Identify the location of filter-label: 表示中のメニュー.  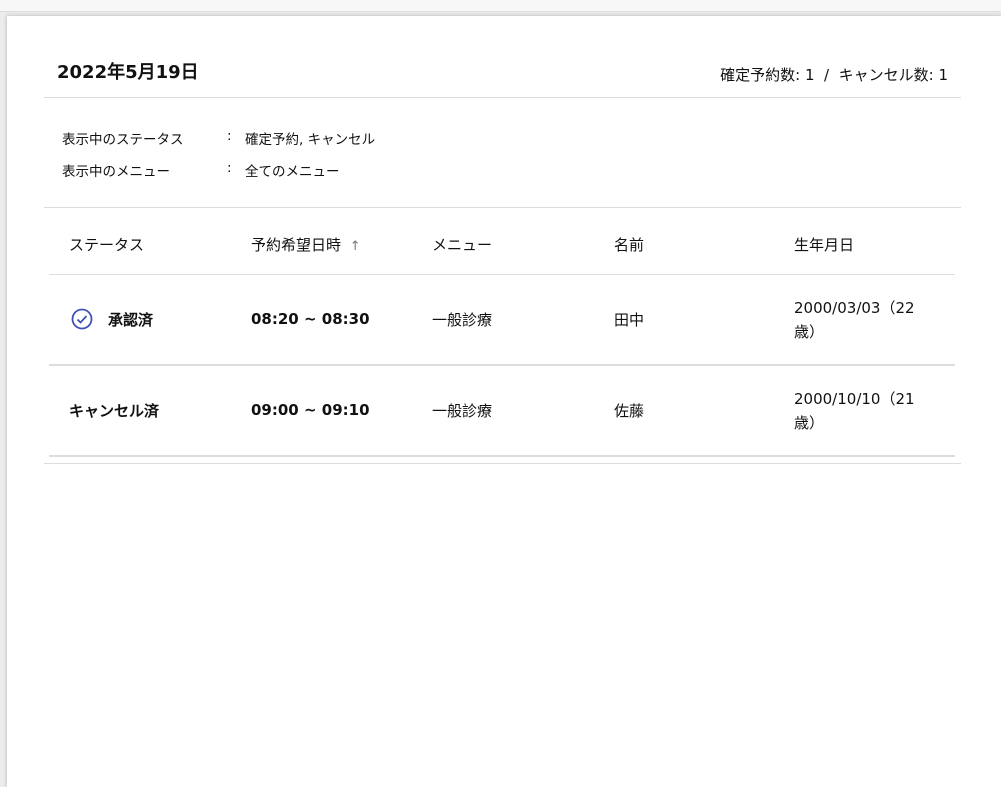
(116, 172).